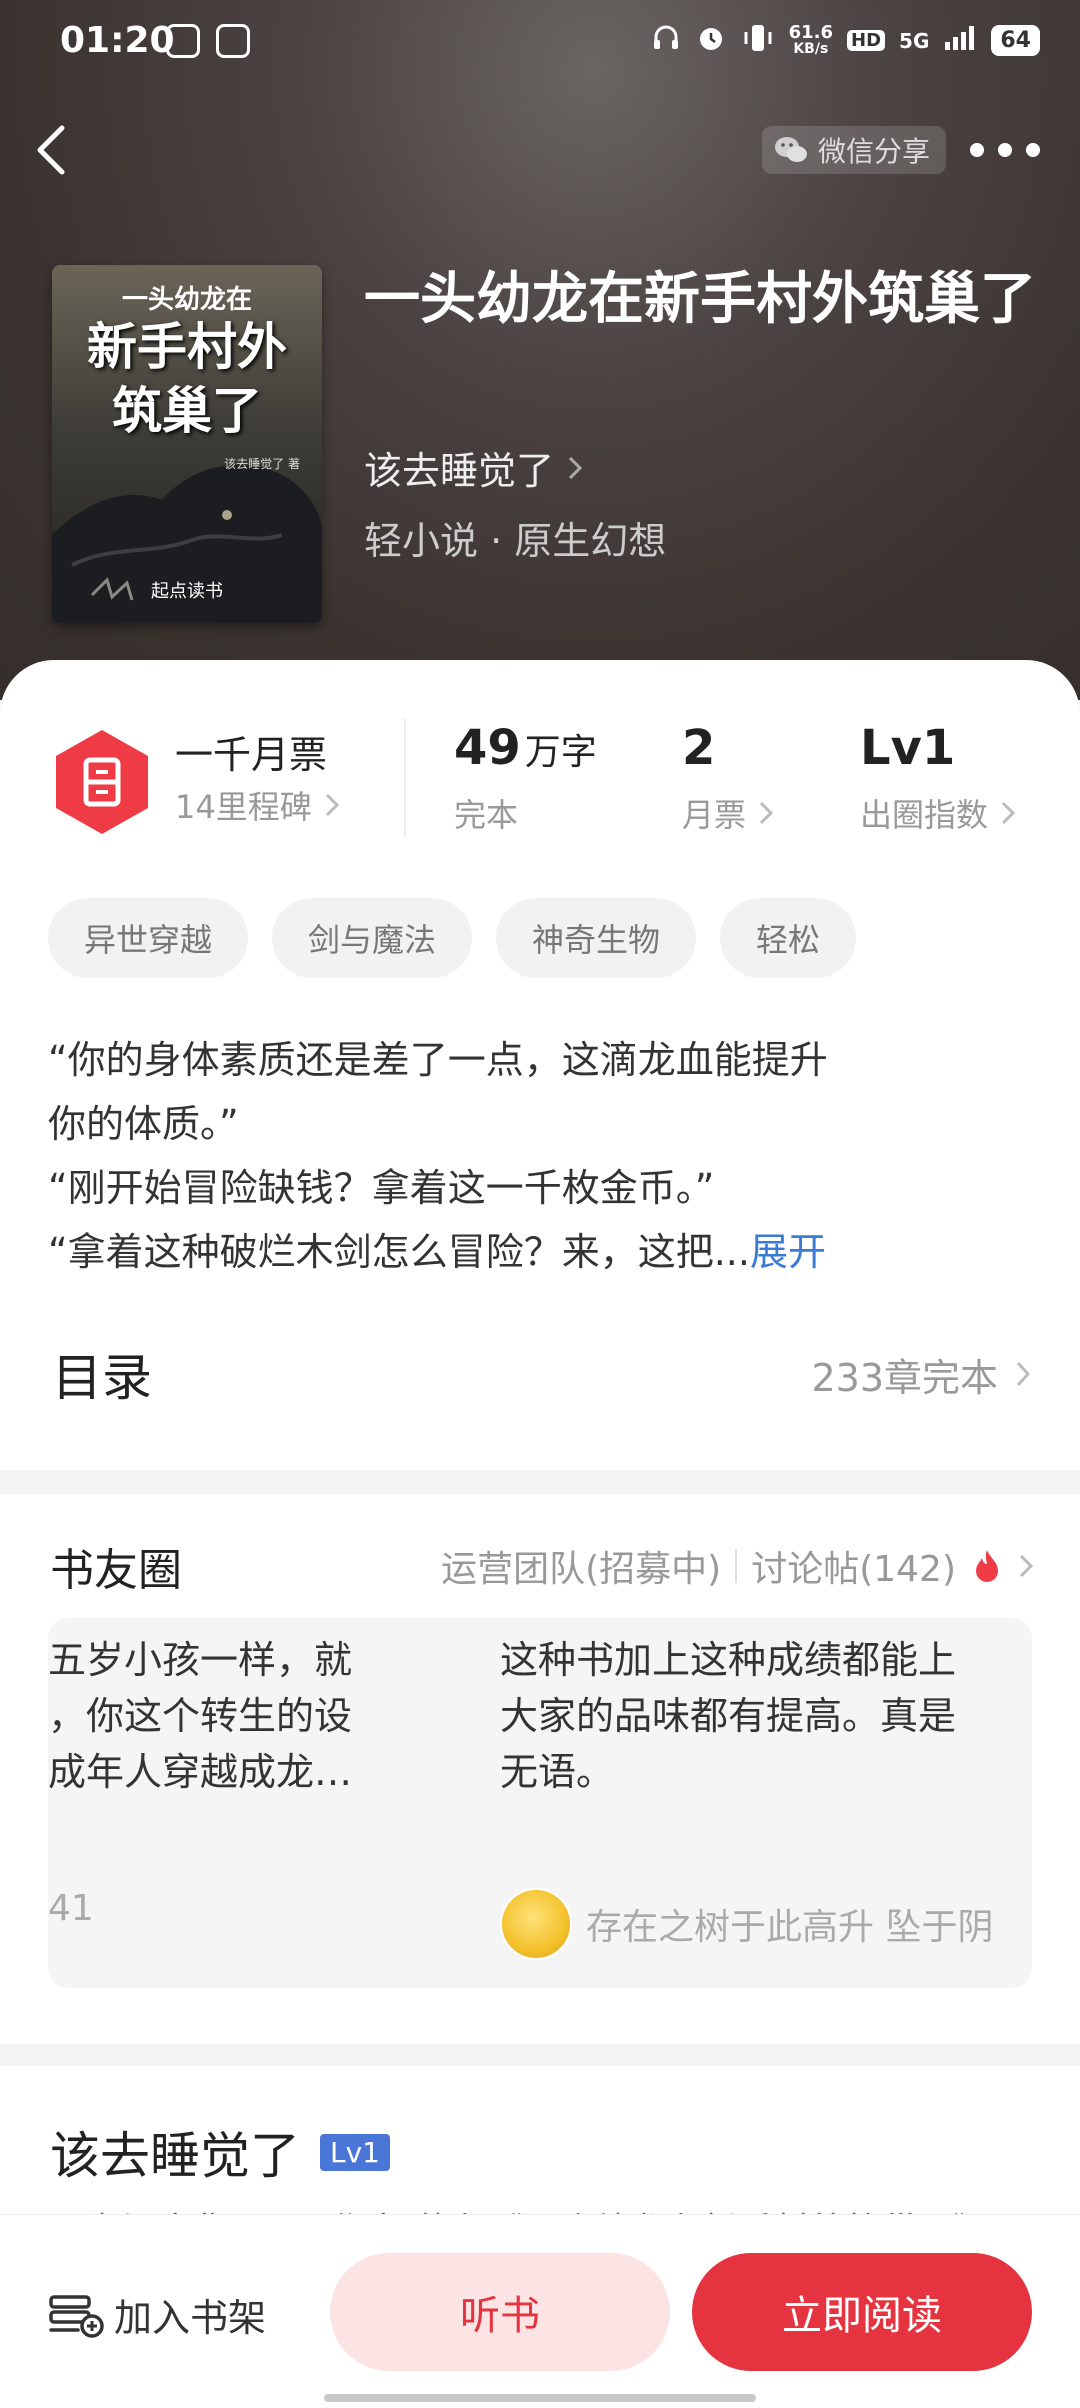  Describe the element at coordinates (76, 2316) in the screenshot. I see `bookshelf-add-icon` at that location.